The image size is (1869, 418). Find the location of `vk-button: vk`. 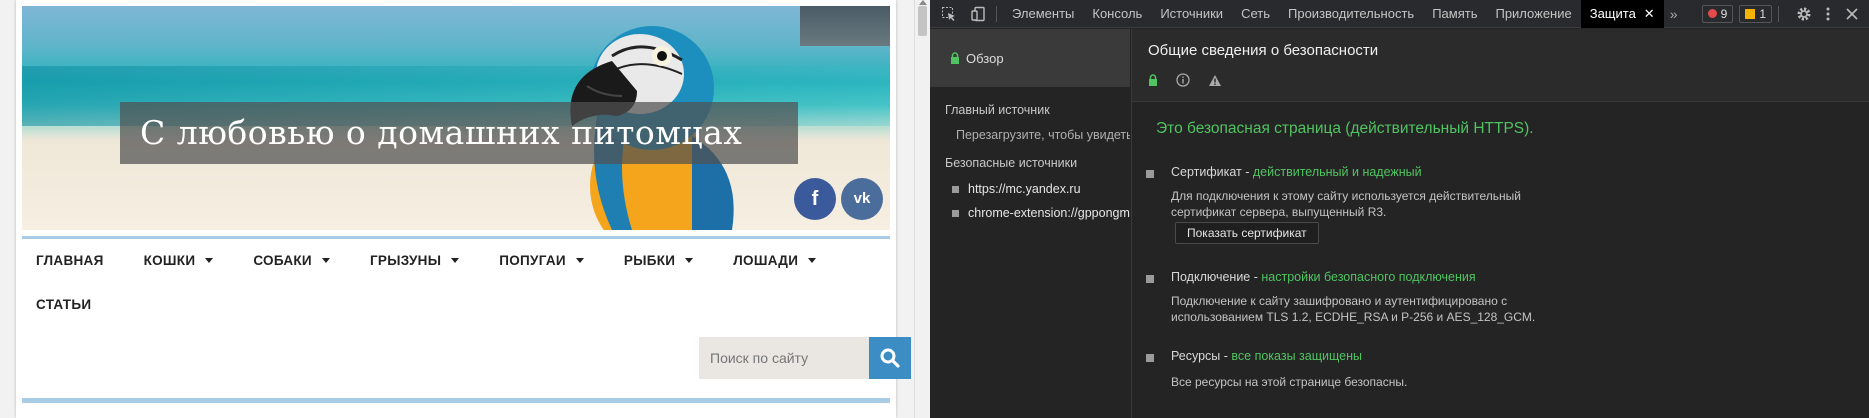

vk-button: vk is located at coordinates (862, 199).